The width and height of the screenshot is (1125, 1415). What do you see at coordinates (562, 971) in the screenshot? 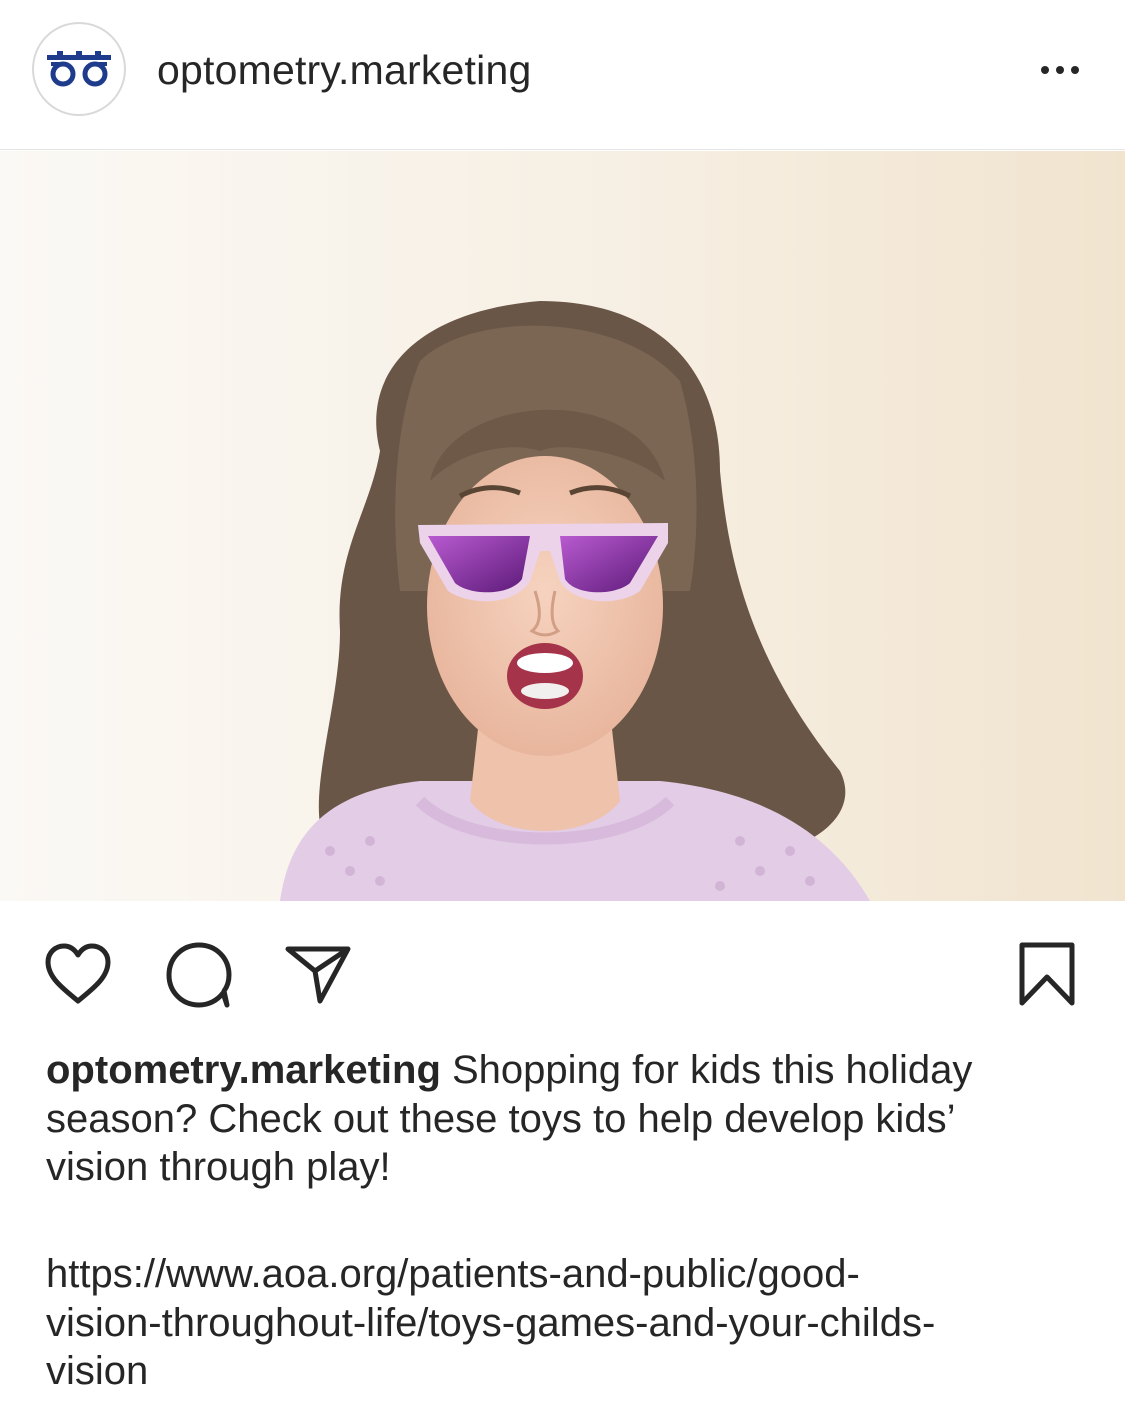
I see `post-actions` at bounding box center [562, 971].